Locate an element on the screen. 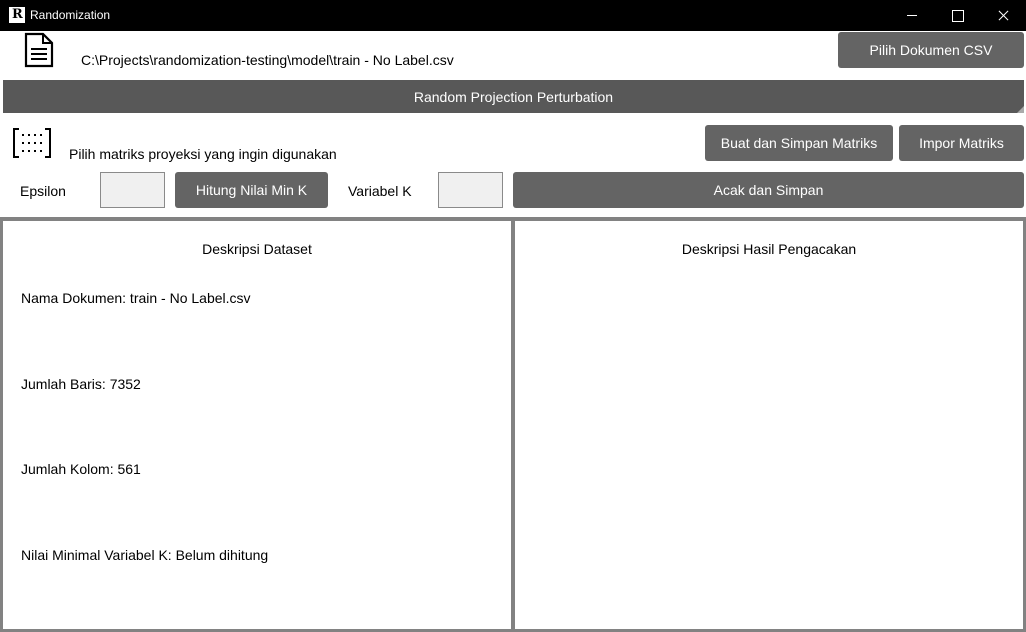 The image size is (1026, 632). app-icon-letter: R is located at coordinates (17, 14).